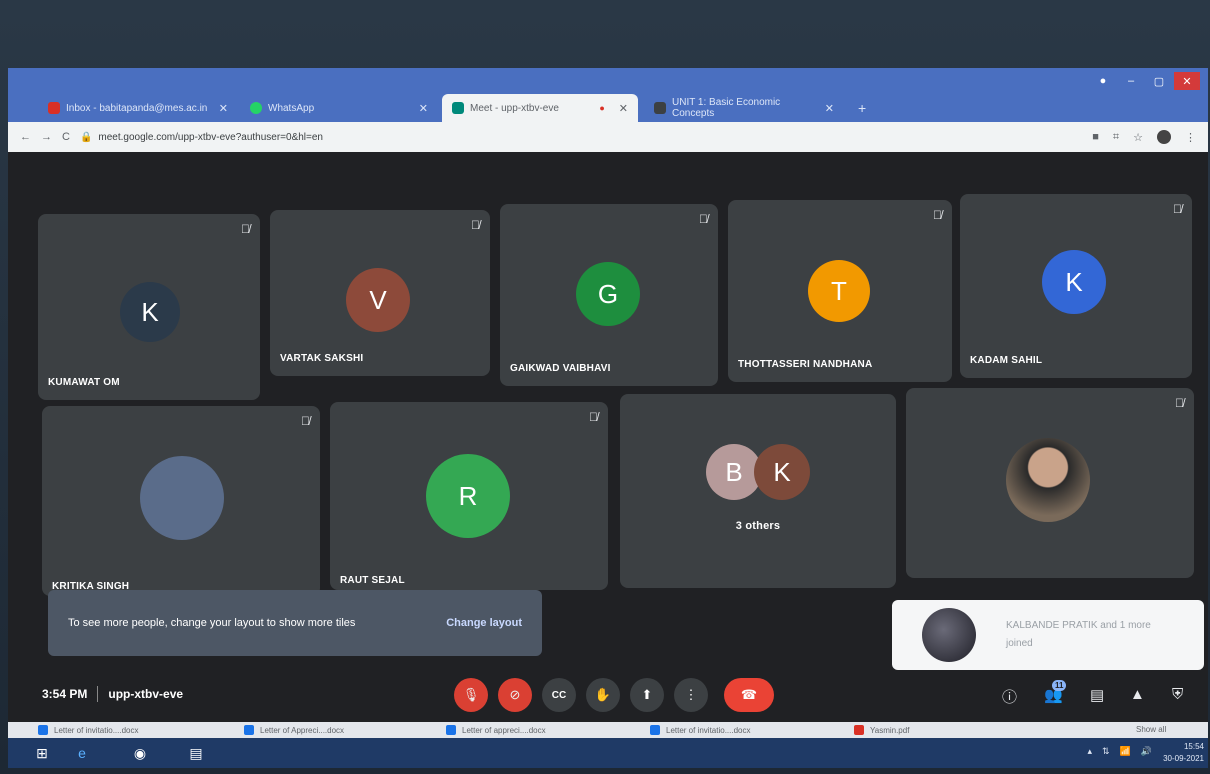 This screenshot has height=774, width=1210. Describe the element at coordinates (1006, 360) in the screenshot. I see `participant-name: KADAM SAHIL` at that location.